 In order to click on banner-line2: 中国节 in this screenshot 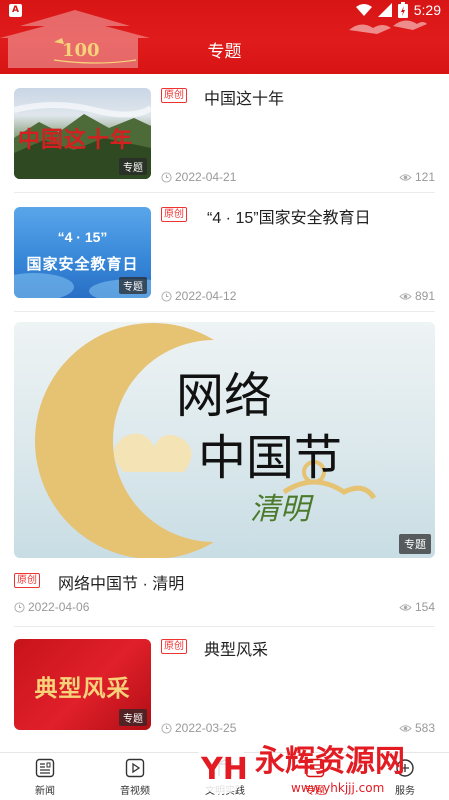, I will do `click(270, 458)`.